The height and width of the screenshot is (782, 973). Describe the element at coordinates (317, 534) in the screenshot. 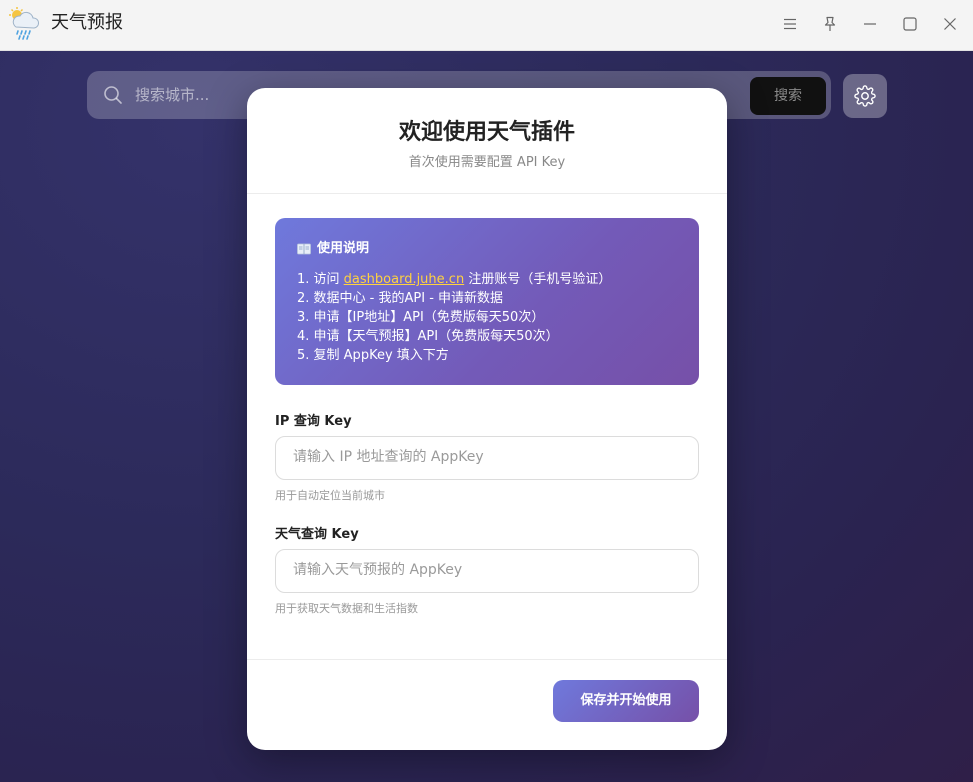

I see `weather-key-label: 天气查询 Key` at that location.